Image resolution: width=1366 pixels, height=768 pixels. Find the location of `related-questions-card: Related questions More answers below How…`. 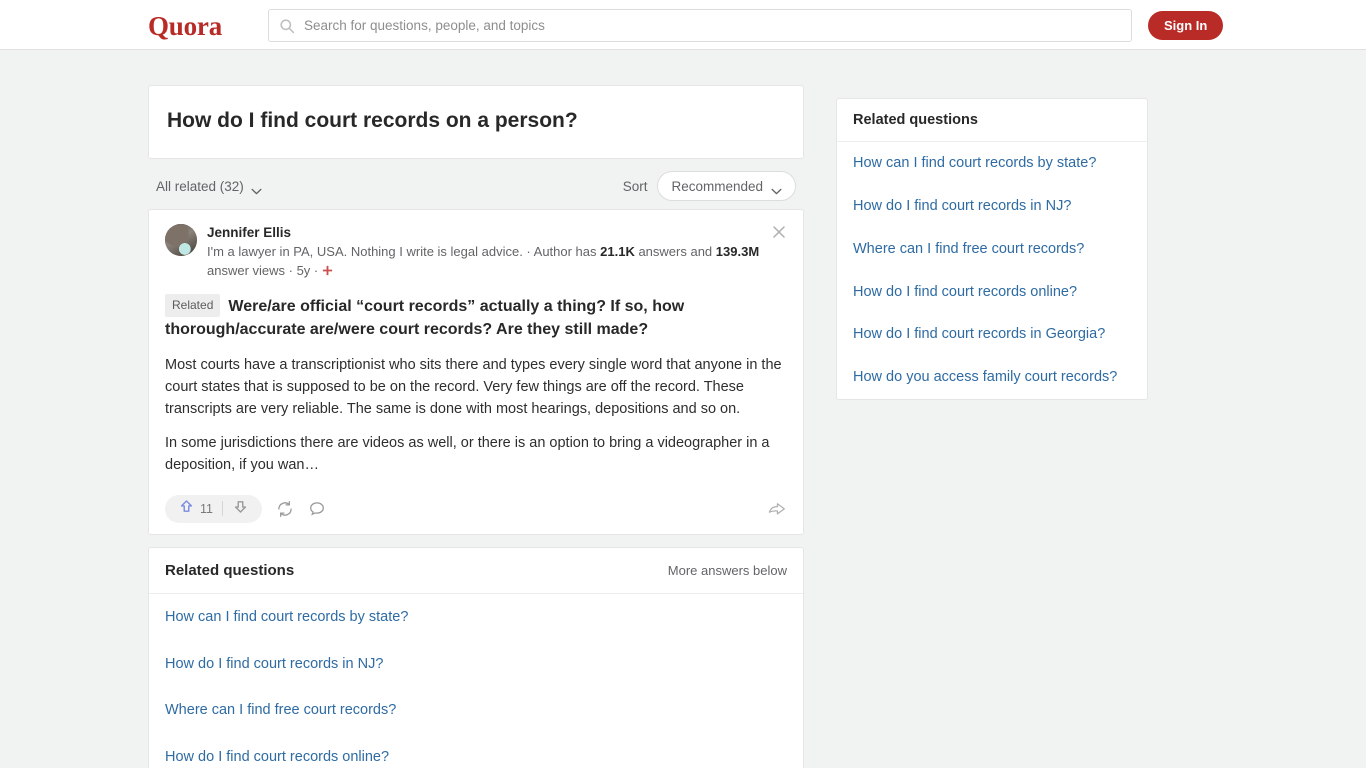

related-questions-card: Related questions More answers below How… is located at coordinates (476, 657).